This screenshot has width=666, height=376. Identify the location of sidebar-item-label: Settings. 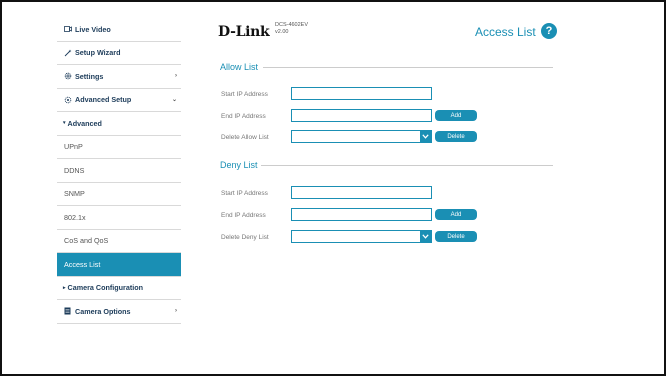
(89, 76).